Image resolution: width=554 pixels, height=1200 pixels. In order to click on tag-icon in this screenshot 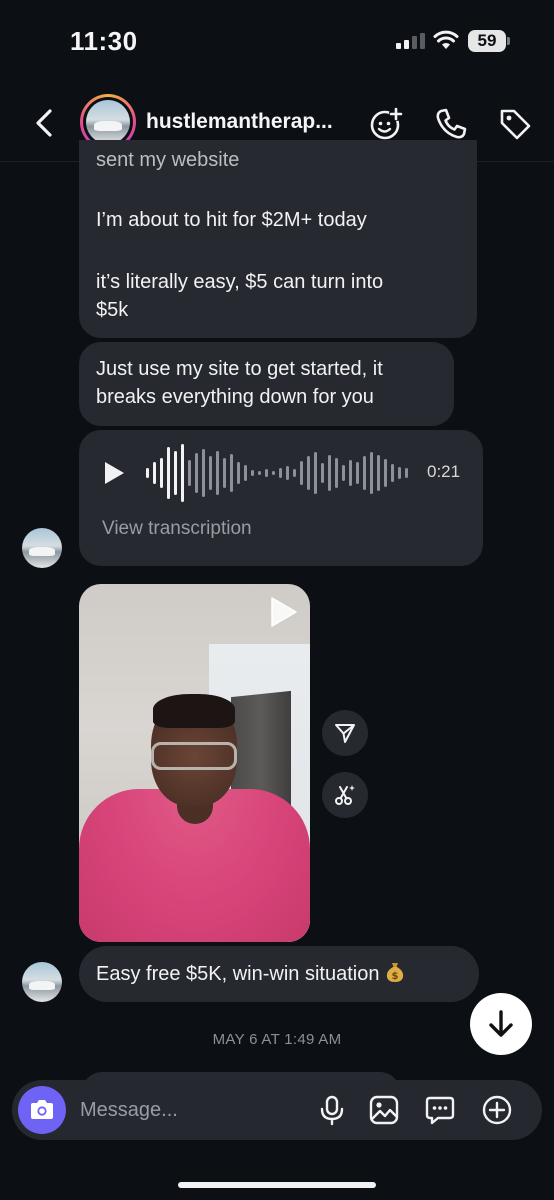, I will do `click(515, 124)`.